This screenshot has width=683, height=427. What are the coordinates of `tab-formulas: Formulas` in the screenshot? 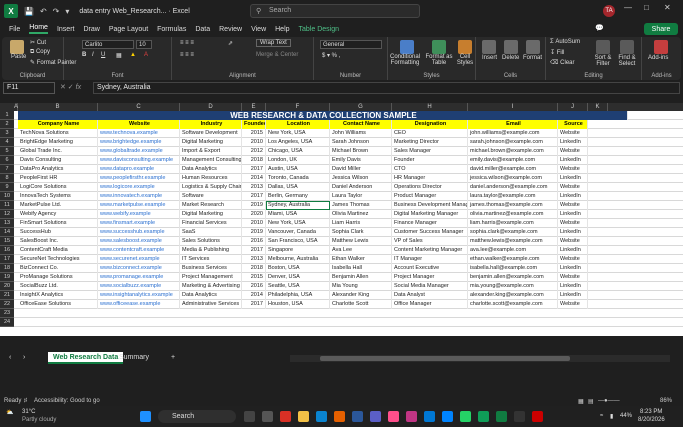 It's located at (171, 29).